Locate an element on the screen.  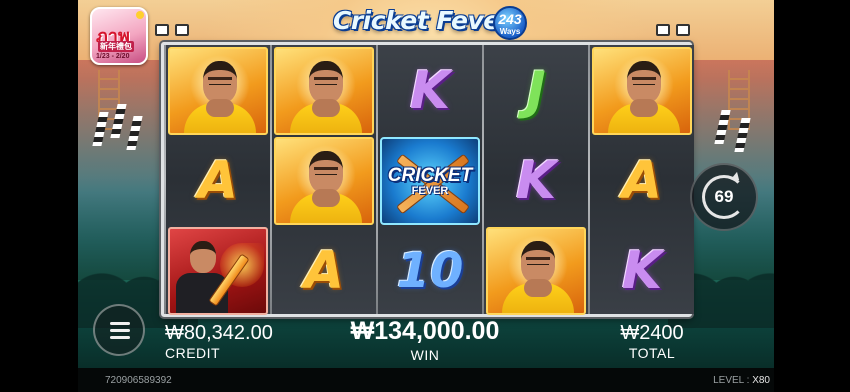
auto-spin-button: 69 is located at coordinates (724, 197).